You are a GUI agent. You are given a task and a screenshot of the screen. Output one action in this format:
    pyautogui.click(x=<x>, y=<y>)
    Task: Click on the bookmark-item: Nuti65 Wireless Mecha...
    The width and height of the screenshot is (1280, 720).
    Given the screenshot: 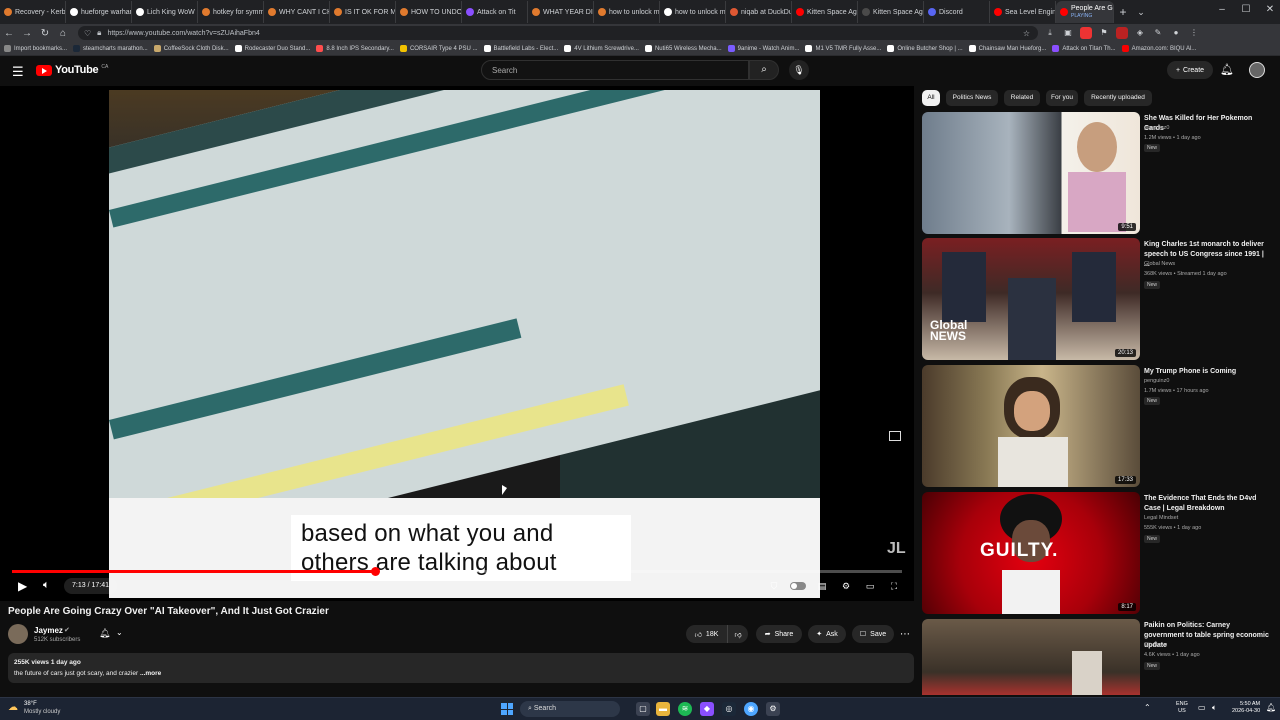 What is the action you would take?
    pyautogui.click(x=683, y=48)
    